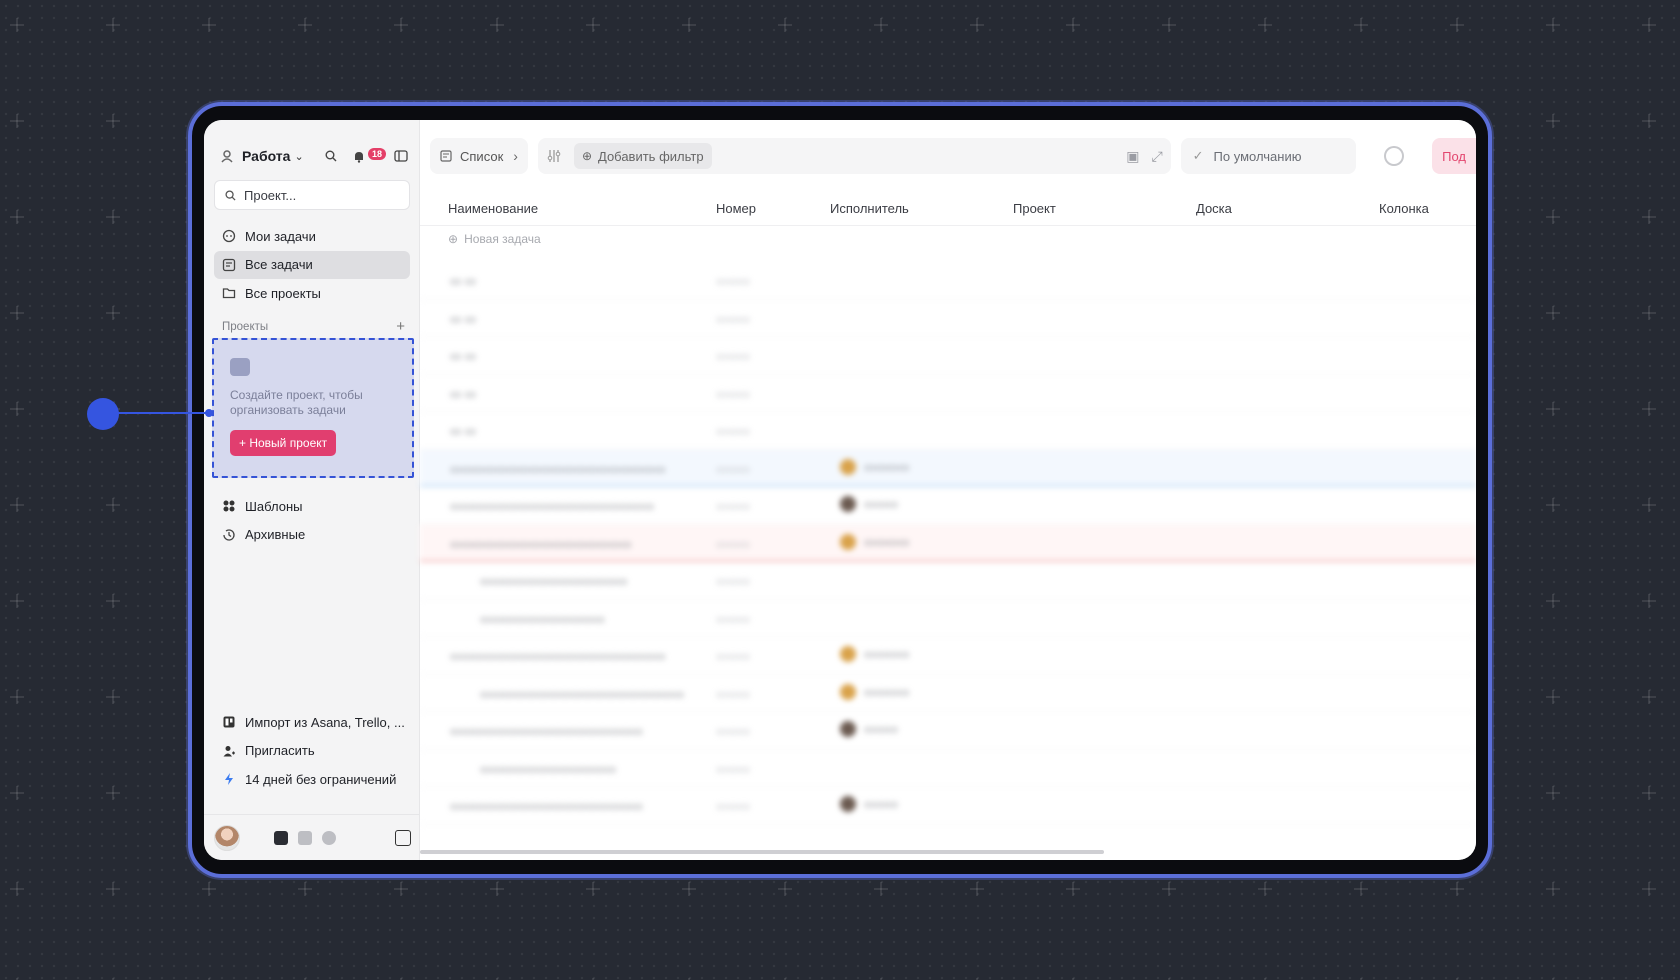 This screenshot has height=980, width=1680. Describe the element at coordinates (403, 837) in the screenshot. I see `calculator-icon` at that location.